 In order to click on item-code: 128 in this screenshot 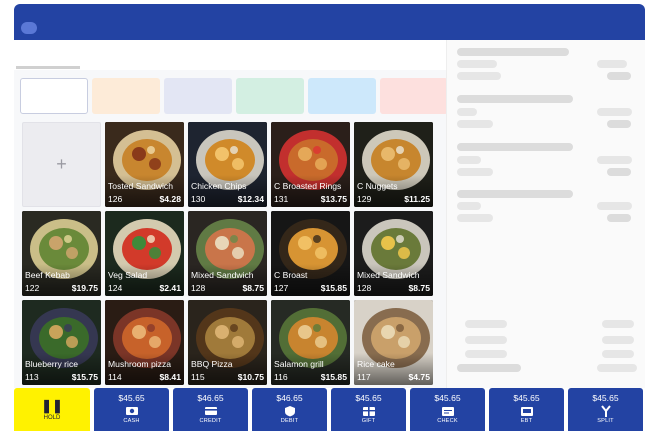, I will do `click(198, 288)`.